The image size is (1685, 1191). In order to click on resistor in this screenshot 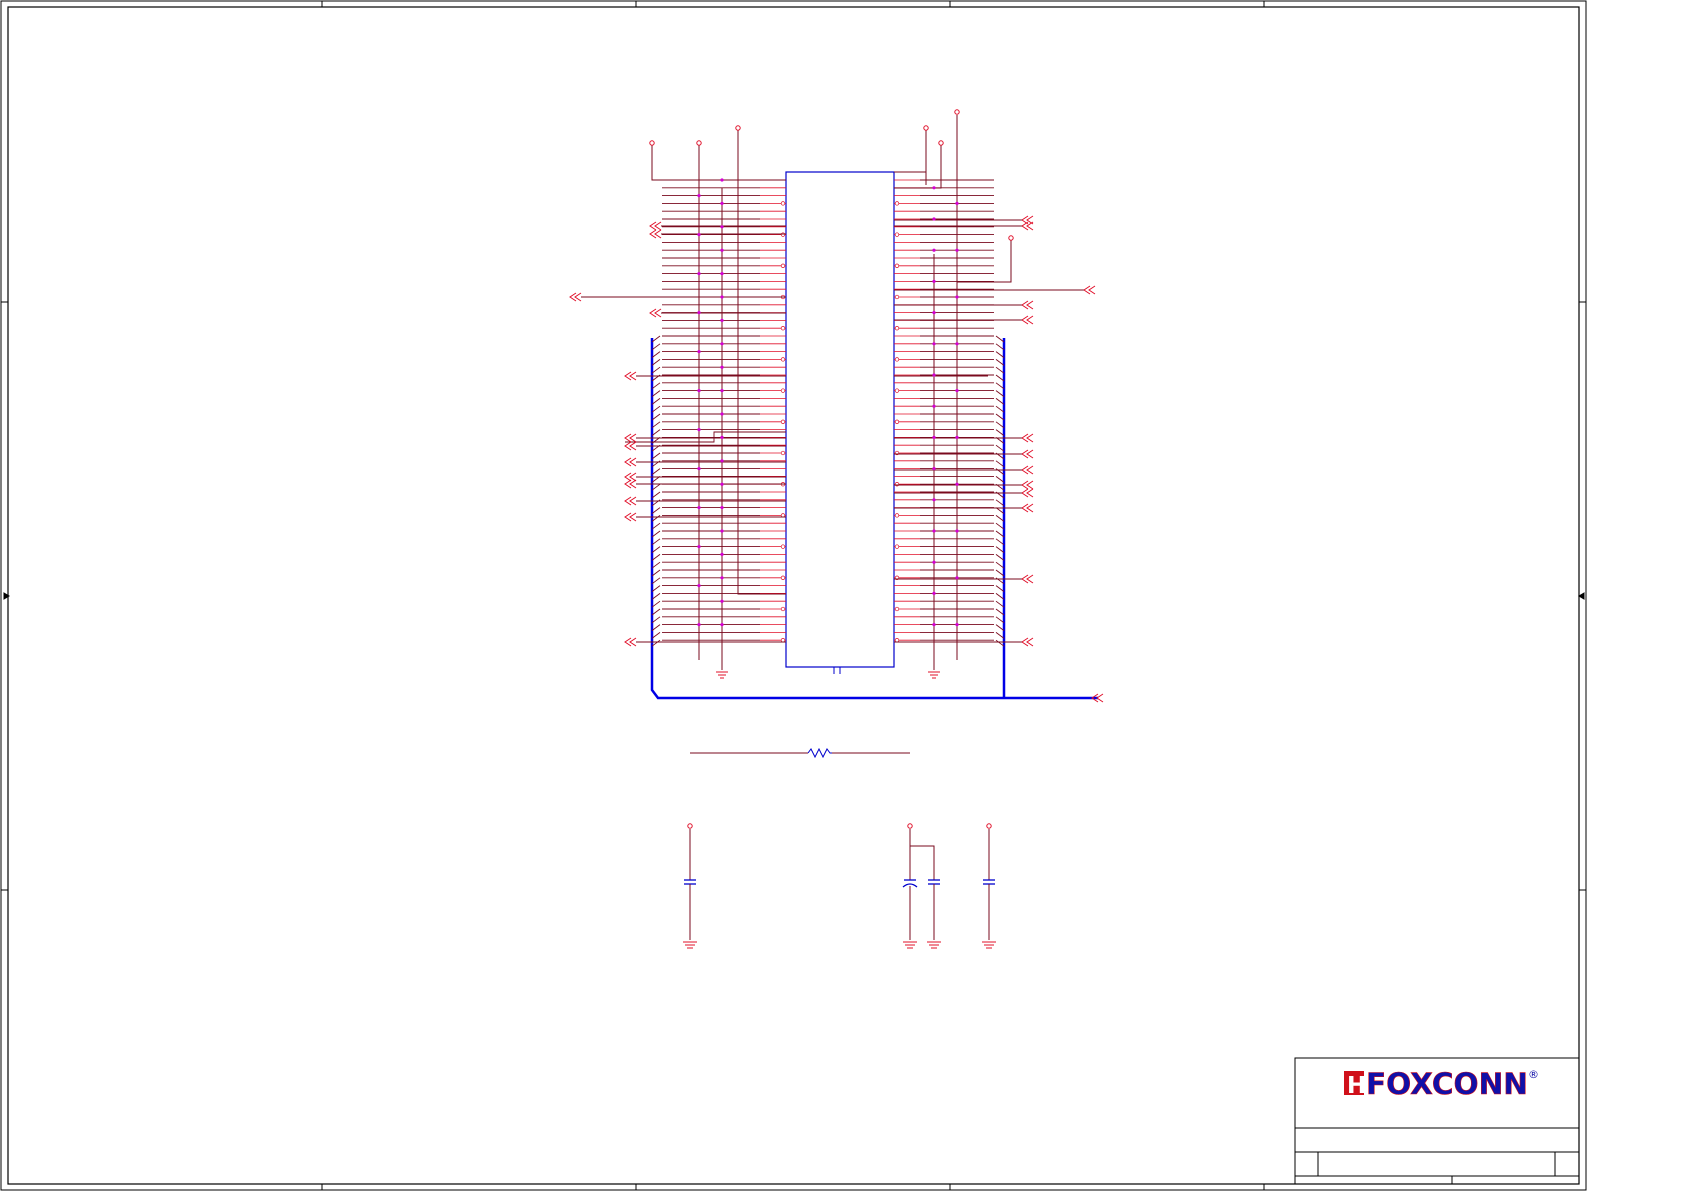, I will do `click(800, 753)`.